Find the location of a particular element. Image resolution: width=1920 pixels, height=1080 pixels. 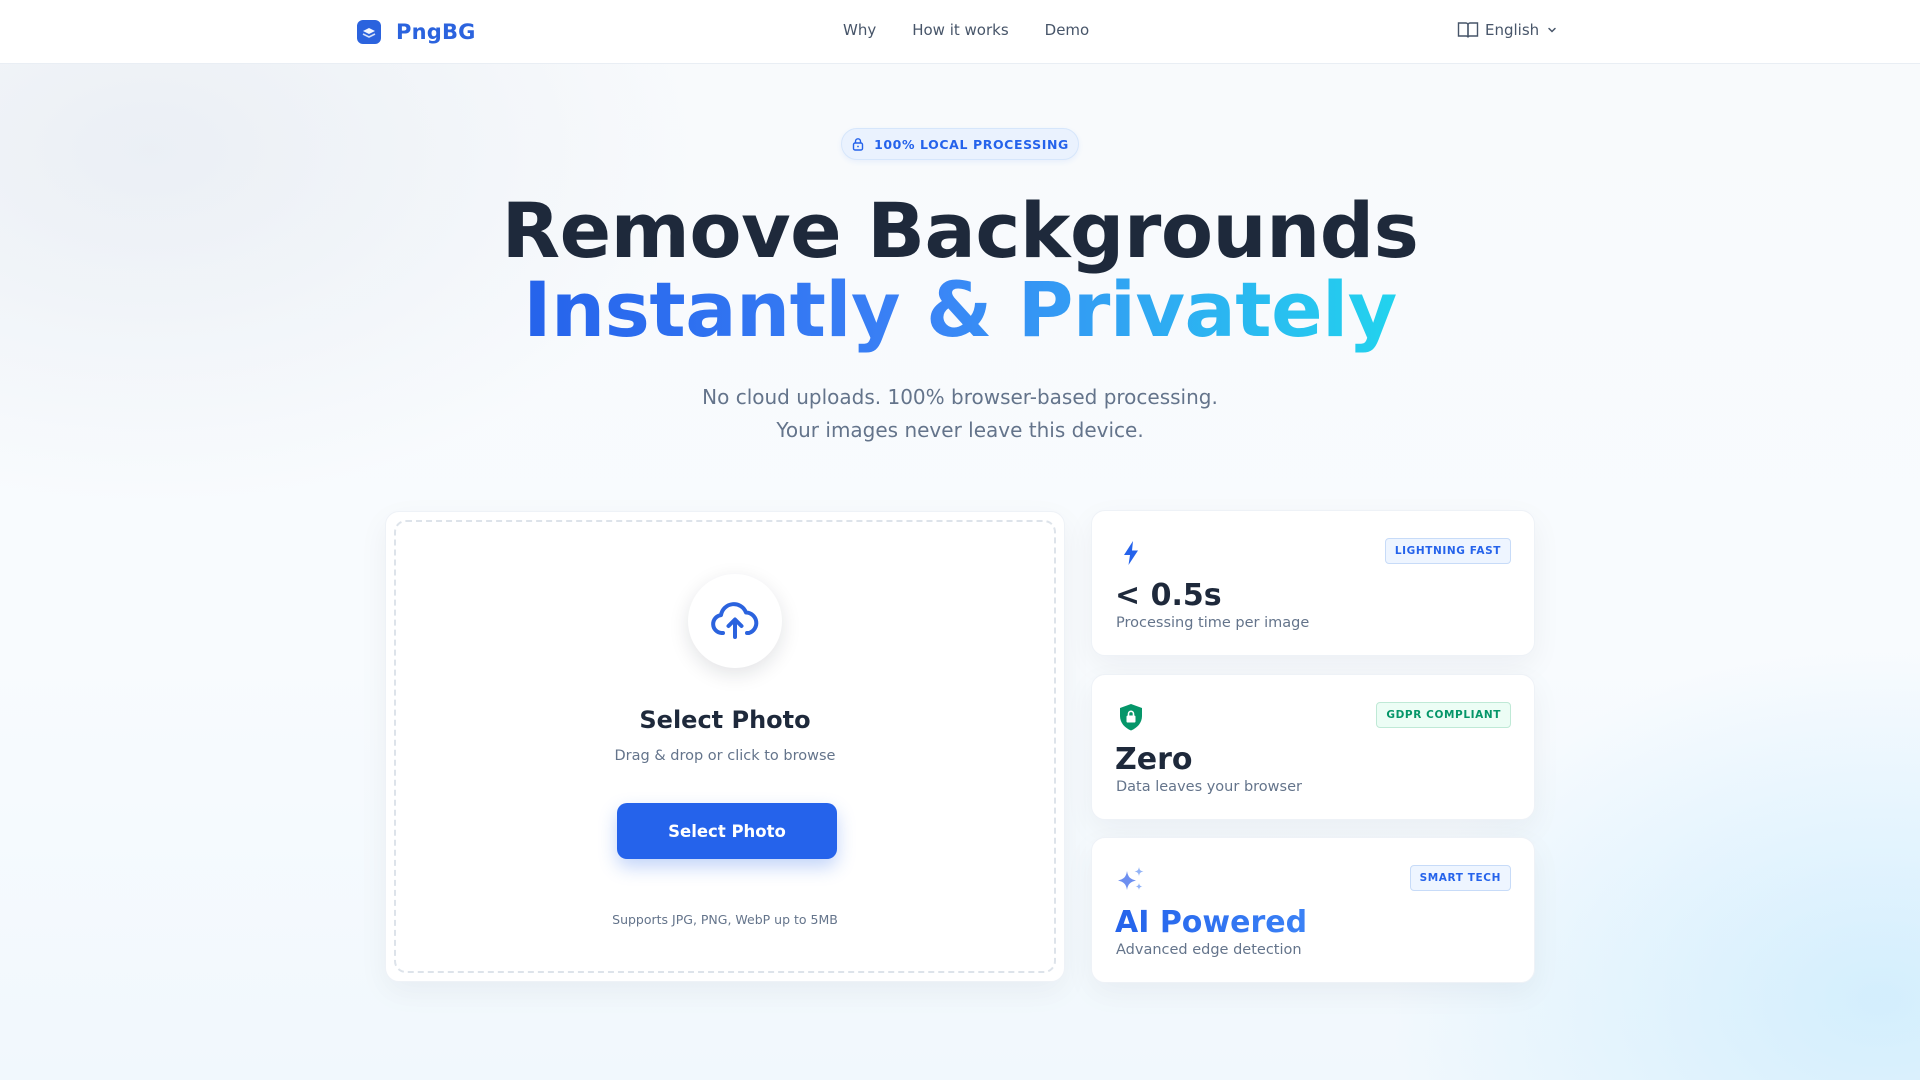

hero-title-gradient-text: Instantly & Privately is located at coordinates (960, 309).